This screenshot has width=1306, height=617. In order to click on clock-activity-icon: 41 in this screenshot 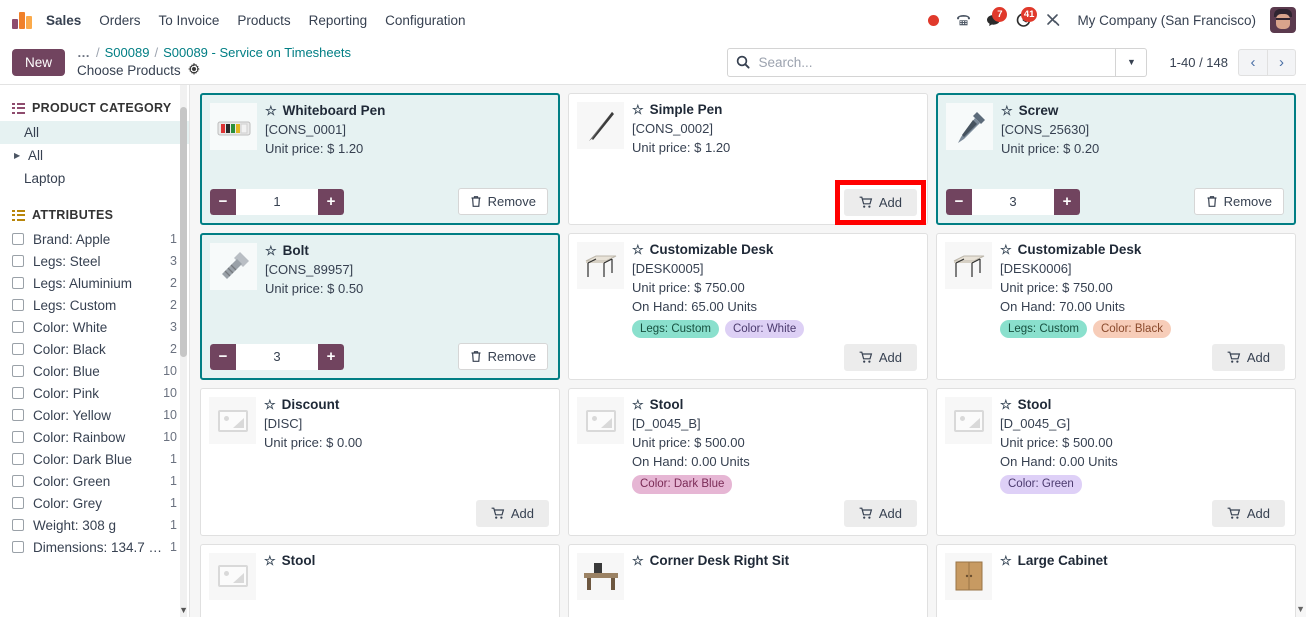, I will do `click(1023, 20)`.